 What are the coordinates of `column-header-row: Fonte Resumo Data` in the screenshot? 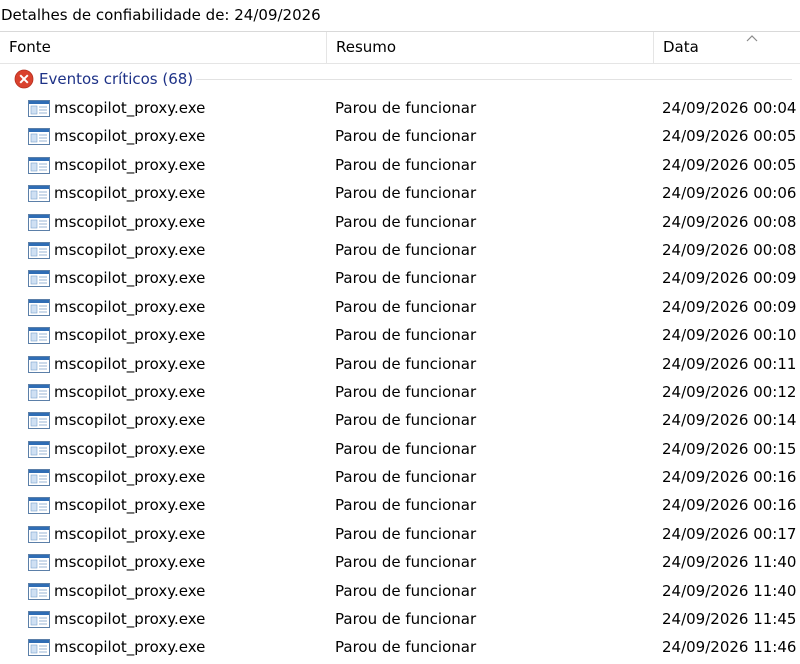 It's located at (400, 47).